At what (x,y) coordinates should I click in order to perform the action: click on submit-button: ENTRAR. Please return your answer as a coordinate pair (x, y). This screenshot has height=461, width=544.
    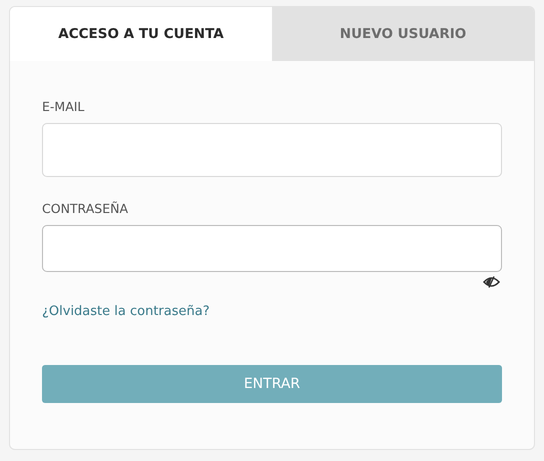
    Looking at the image, I should click on (272, 384).